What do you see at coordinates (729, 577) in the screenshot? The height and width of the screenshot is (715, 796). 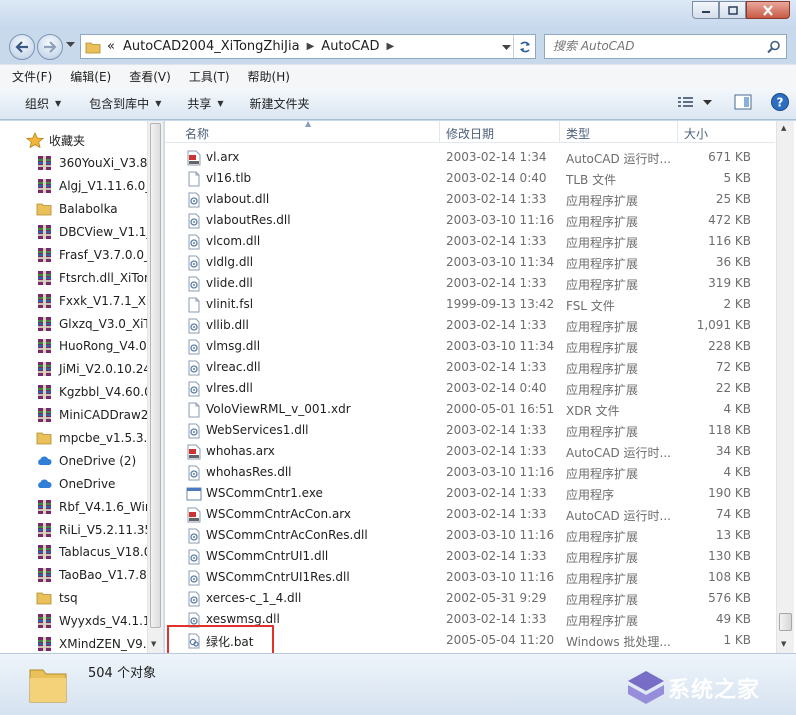 I see `file-size: 108 KB` at bounding box center [729, 577].